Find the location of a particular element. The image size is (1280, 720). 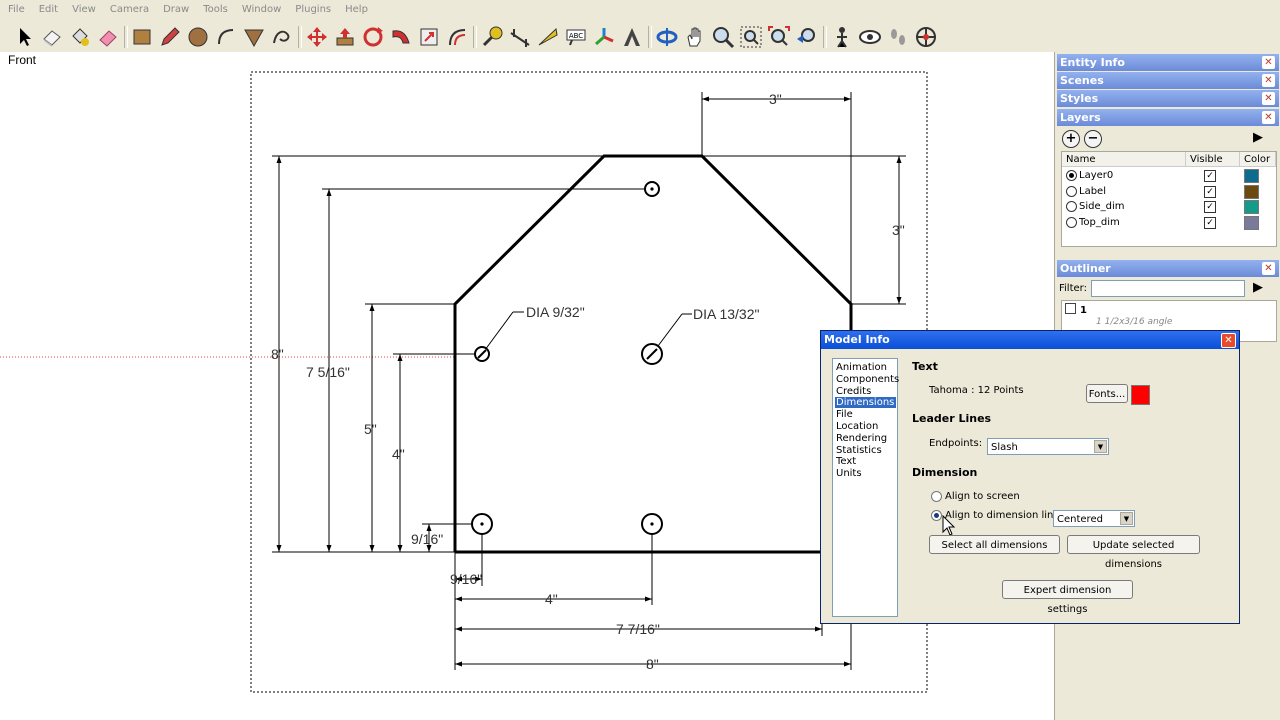

eraser-icon is located at coordinates (52, 37).